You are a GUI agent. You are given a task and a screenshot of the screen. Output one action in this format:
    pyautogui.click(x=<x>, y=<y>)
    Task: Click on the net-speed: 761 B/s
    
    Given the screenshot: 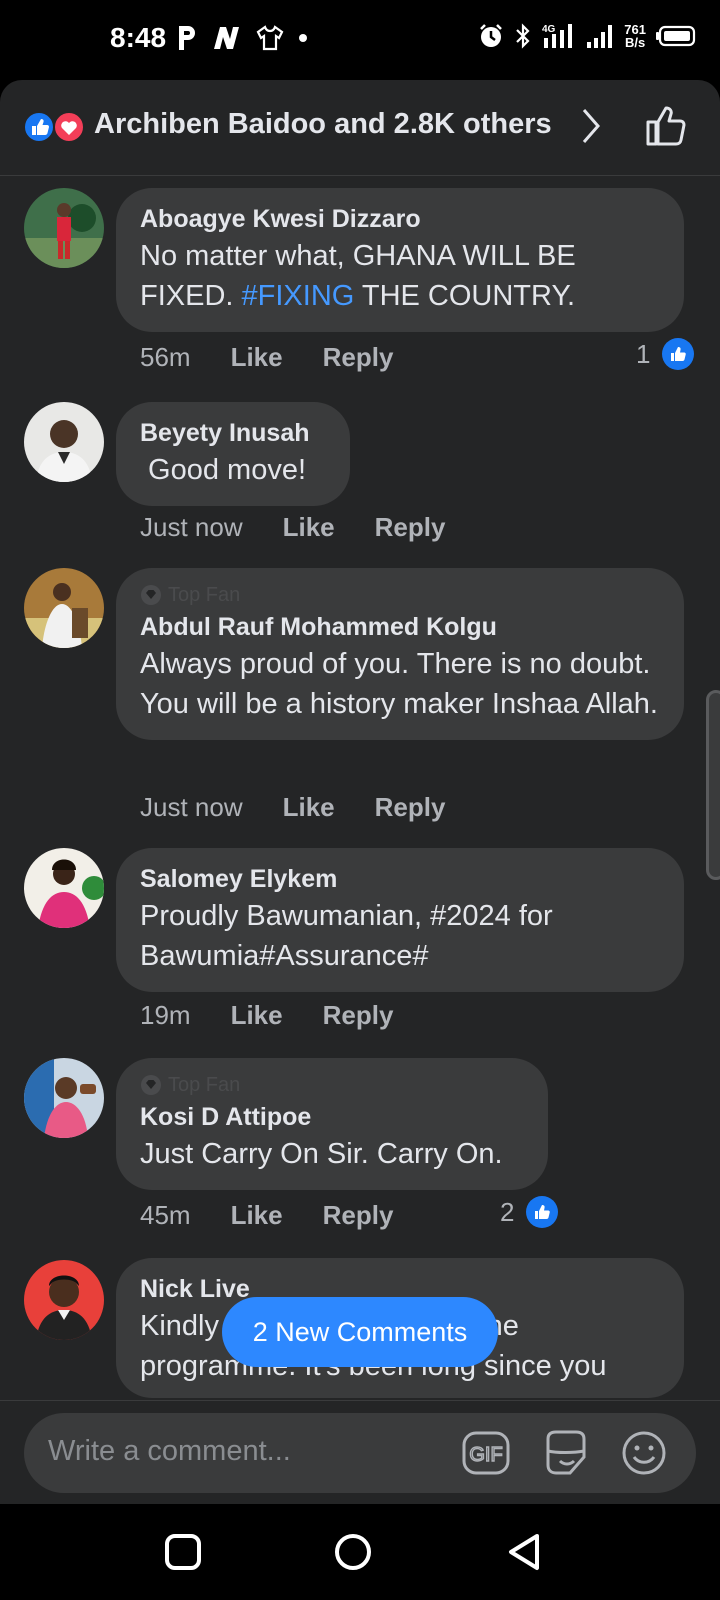 What is the action you would take?
    pyautogui.click(x=635, y=36)
    